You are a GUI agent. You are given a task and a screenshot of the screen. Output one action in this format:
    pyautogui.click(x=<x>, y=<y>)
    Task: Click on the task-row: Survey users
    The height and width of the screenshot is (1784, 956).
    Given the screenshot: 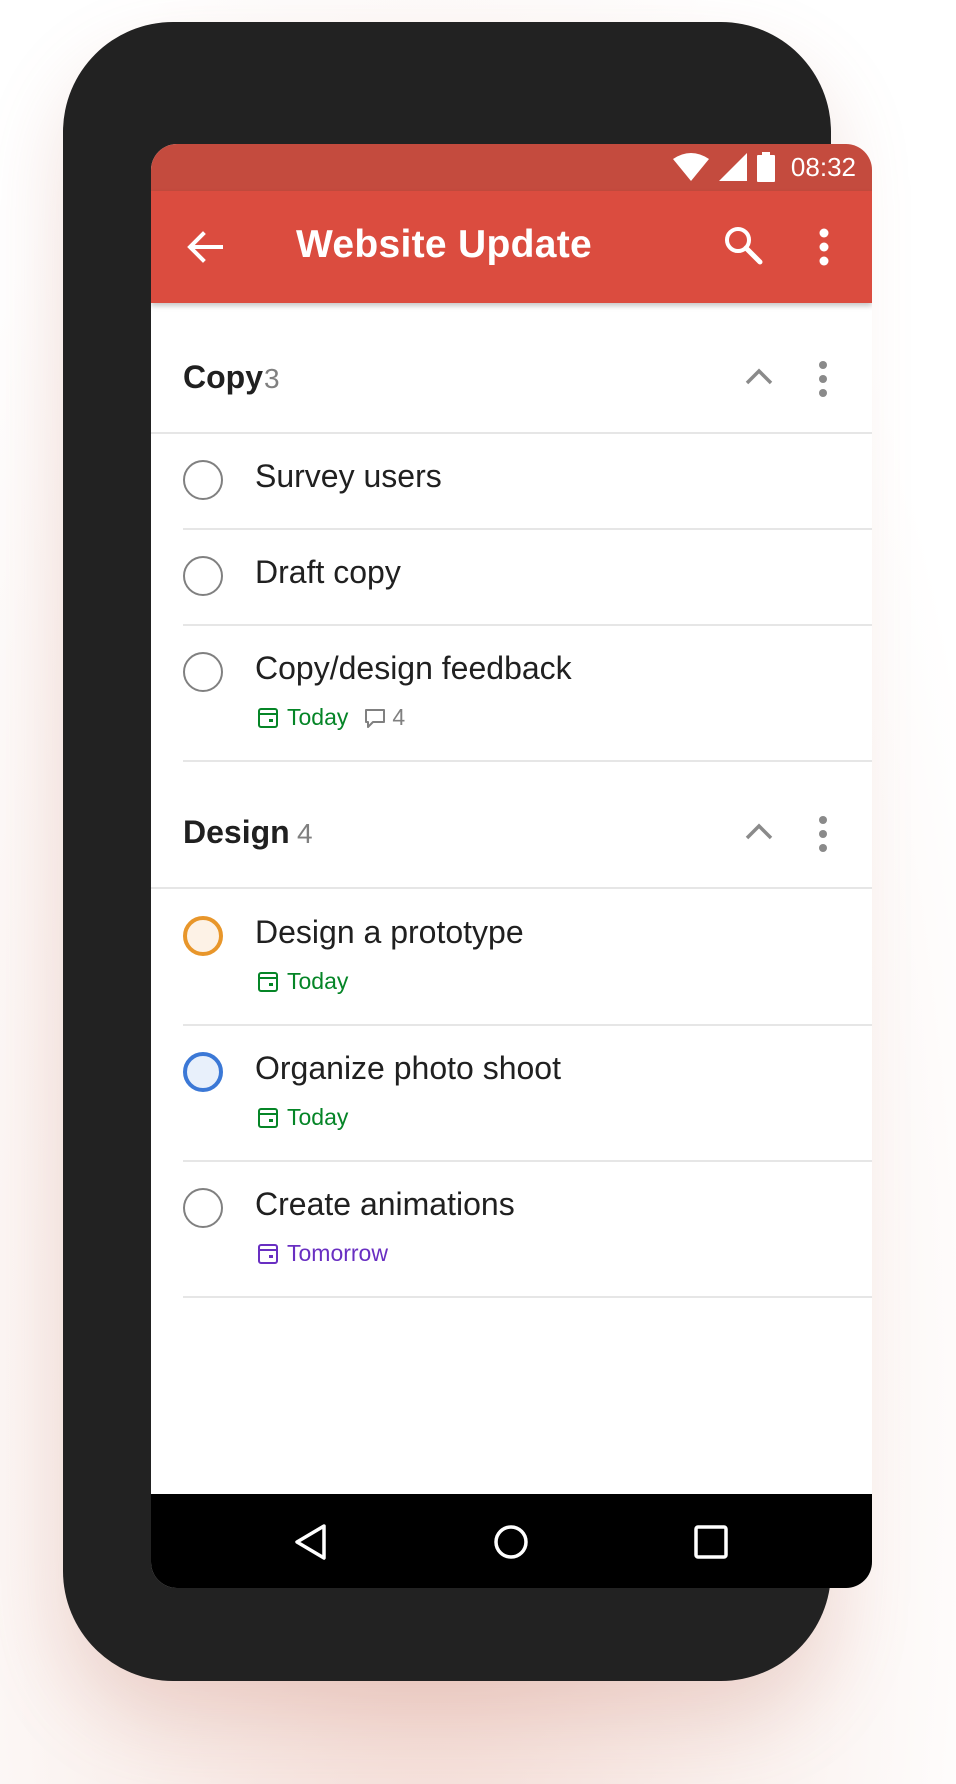 What is the action you would take?
    pyautogui.click(x=527, y=482)
    